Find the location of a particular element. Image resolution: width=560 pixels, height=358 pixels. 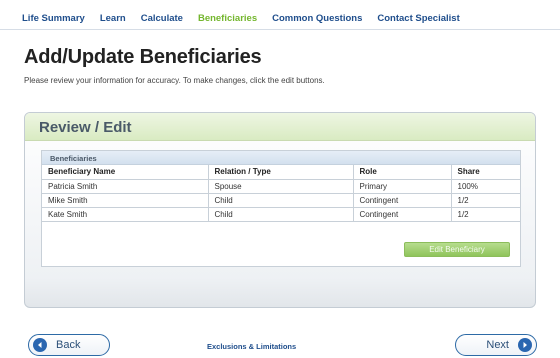

cell-name: Mike Smith is located at coordinates (125, 200).